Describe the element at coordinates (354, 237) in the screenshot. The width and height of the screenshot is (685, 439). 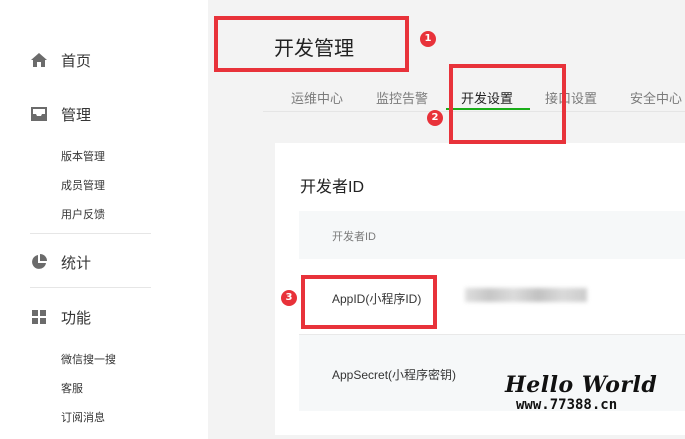
I see `table-header-label: 开发者ID` at that location.